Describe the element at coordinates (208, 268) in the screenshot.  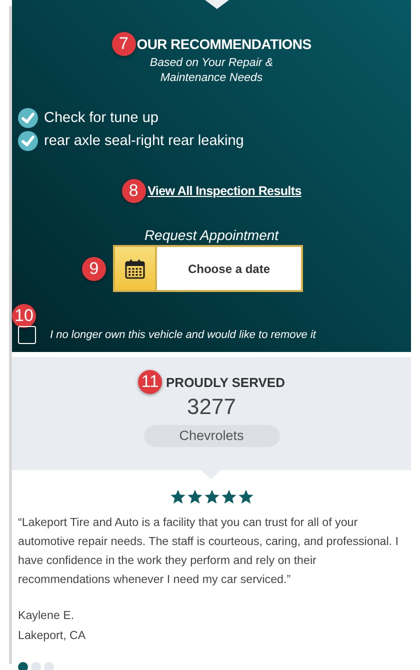
I see `choose-date-button: Choose a date` at that location.